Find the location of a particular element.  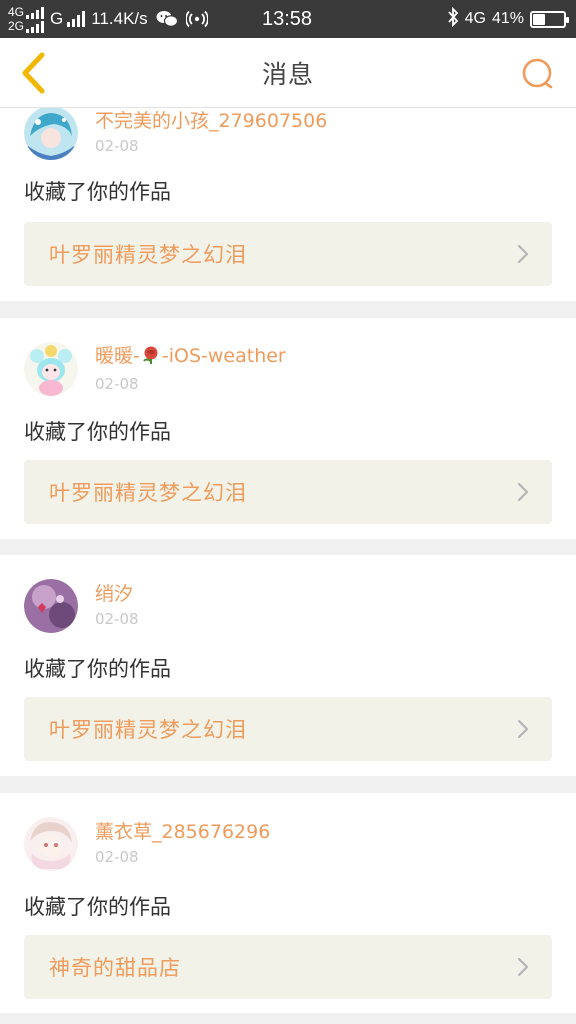

username-prefix: 暖暖- is located at coordinates (117, 355).